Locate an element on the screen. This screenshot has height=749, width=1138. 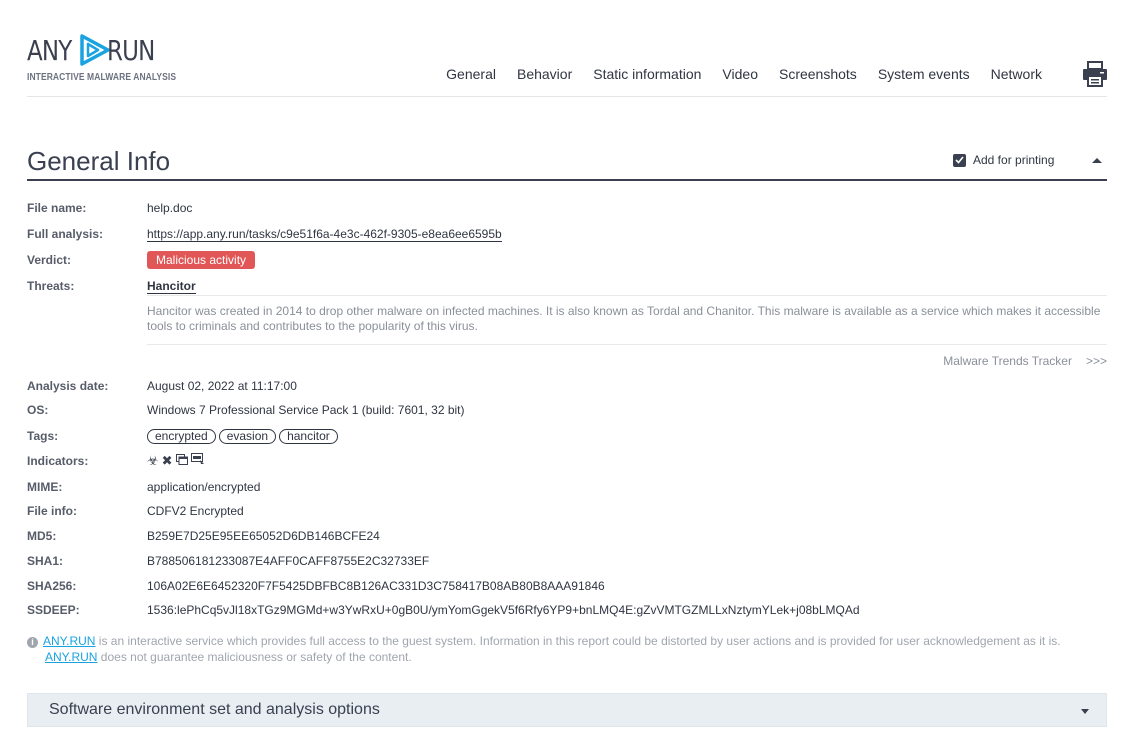
checkmark-icon is located at coordinates (959, 160).